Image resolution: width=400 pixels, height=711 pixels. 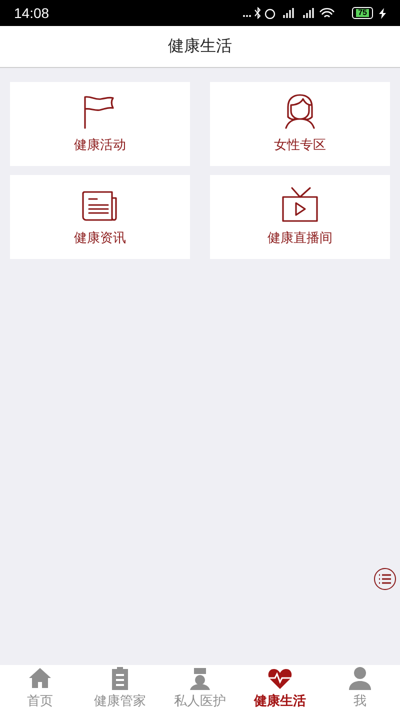 I want to click on tab-label: 首页, so click(x=40, y=701).